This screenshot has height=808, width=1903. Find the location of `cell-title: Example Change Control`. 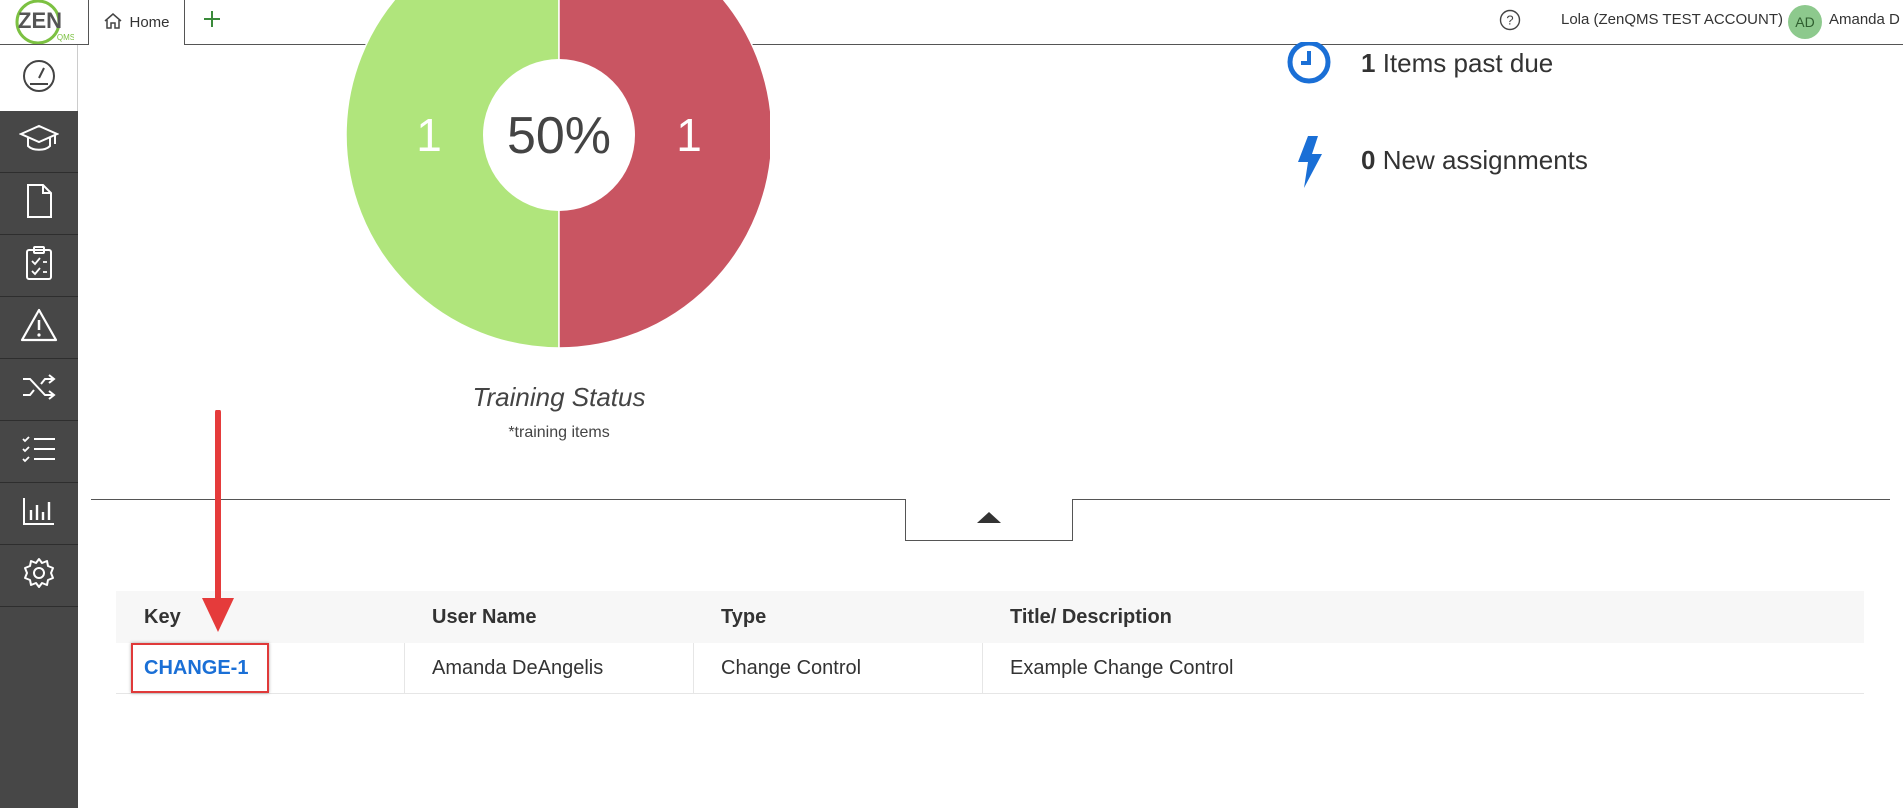

cell-title: Example Change Control is located at coordinates (1122, 668).